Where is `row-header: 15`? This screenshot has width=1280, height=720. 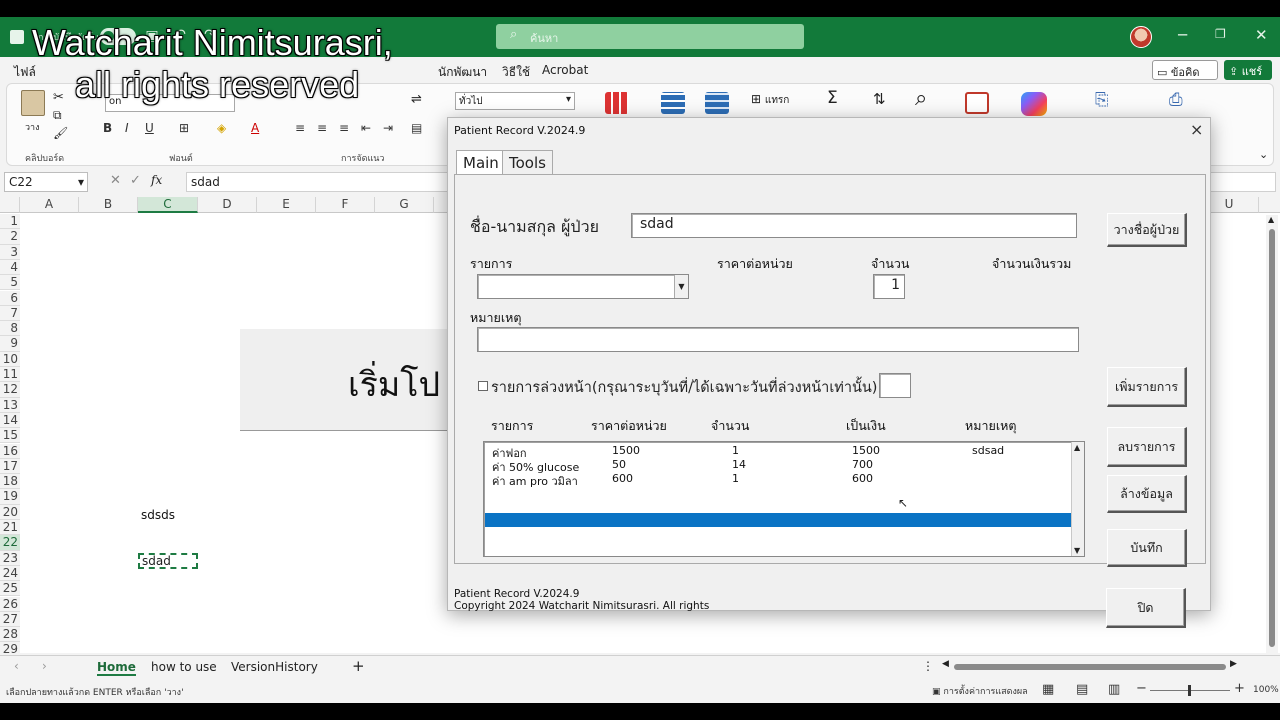 row-header: 15 is located at coordinates (10, 436).